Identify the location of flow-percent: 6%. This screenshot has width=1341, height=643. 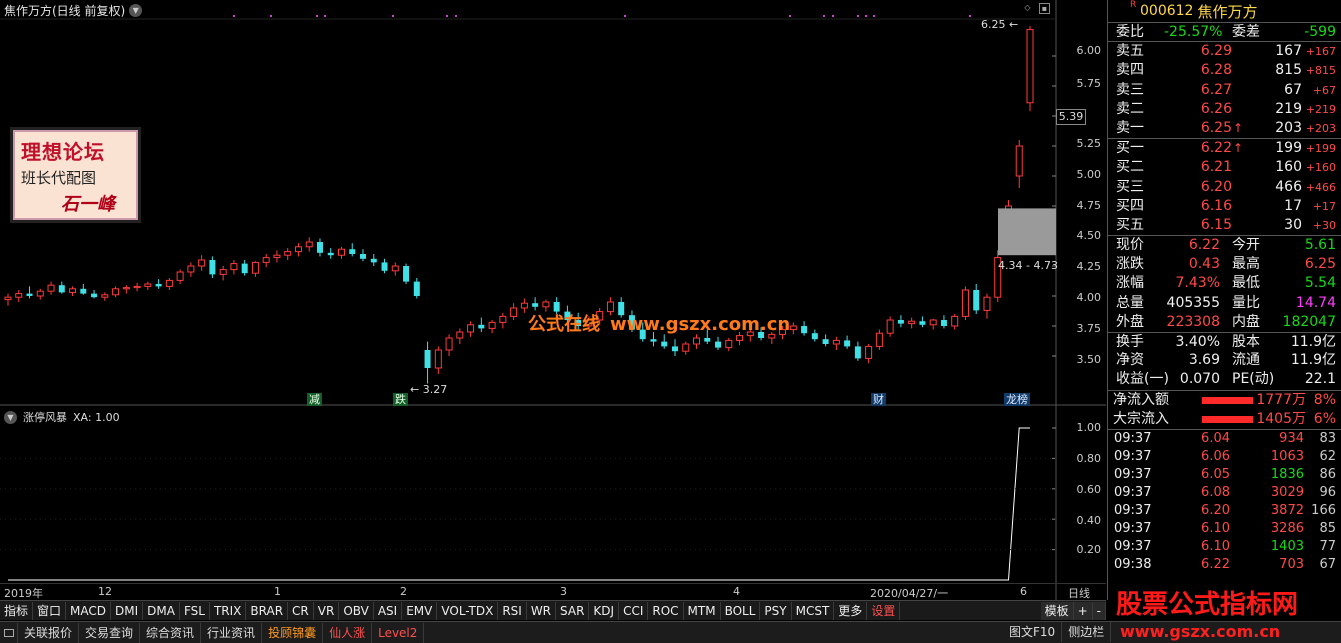
(1324, 418).